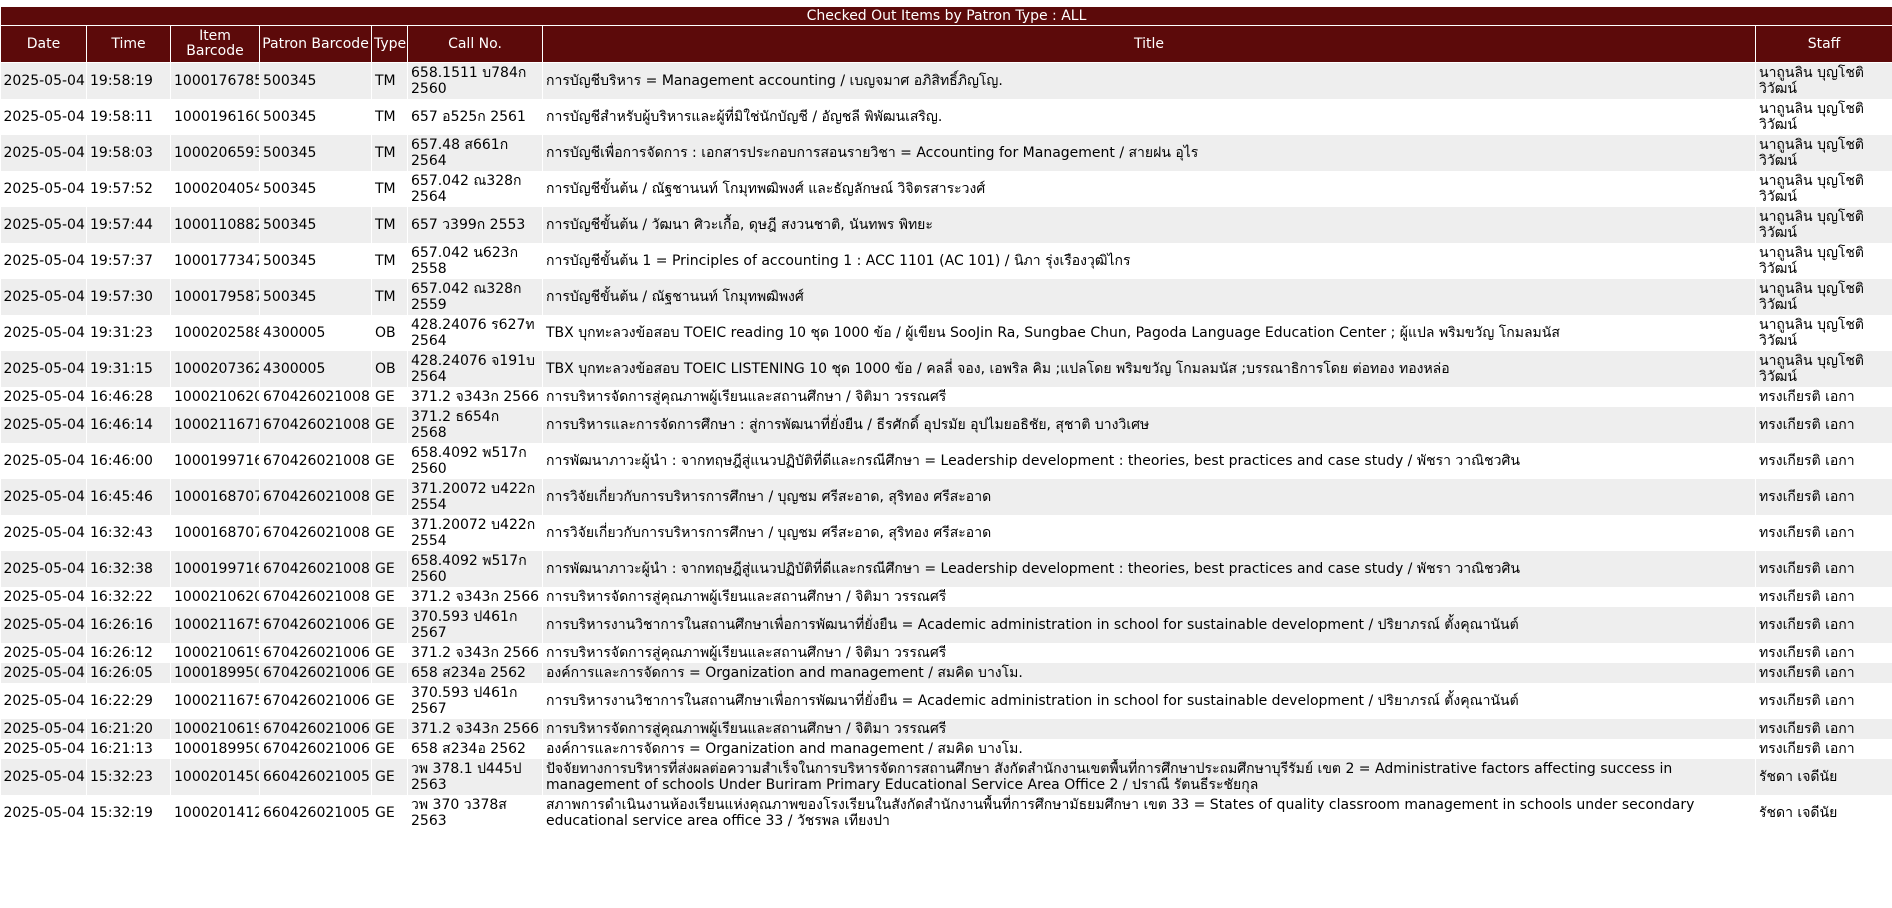 This screenshot has width=1892, height=908. What do you see at coordinates (215, 673) in the screenshot?
I see `cell-item-barcode: 1000189950` at bounding box center [215, 673].